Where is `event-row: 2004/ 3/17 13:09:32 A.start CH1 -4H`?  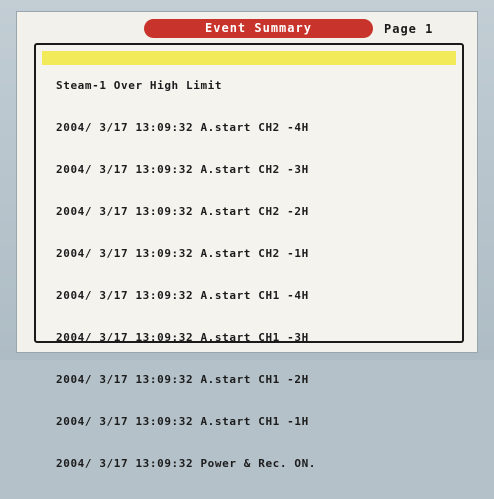
event-row: 2004/ 3/17 13:09:32 A.start CH1 -4H is located at coordinates (256, 296).